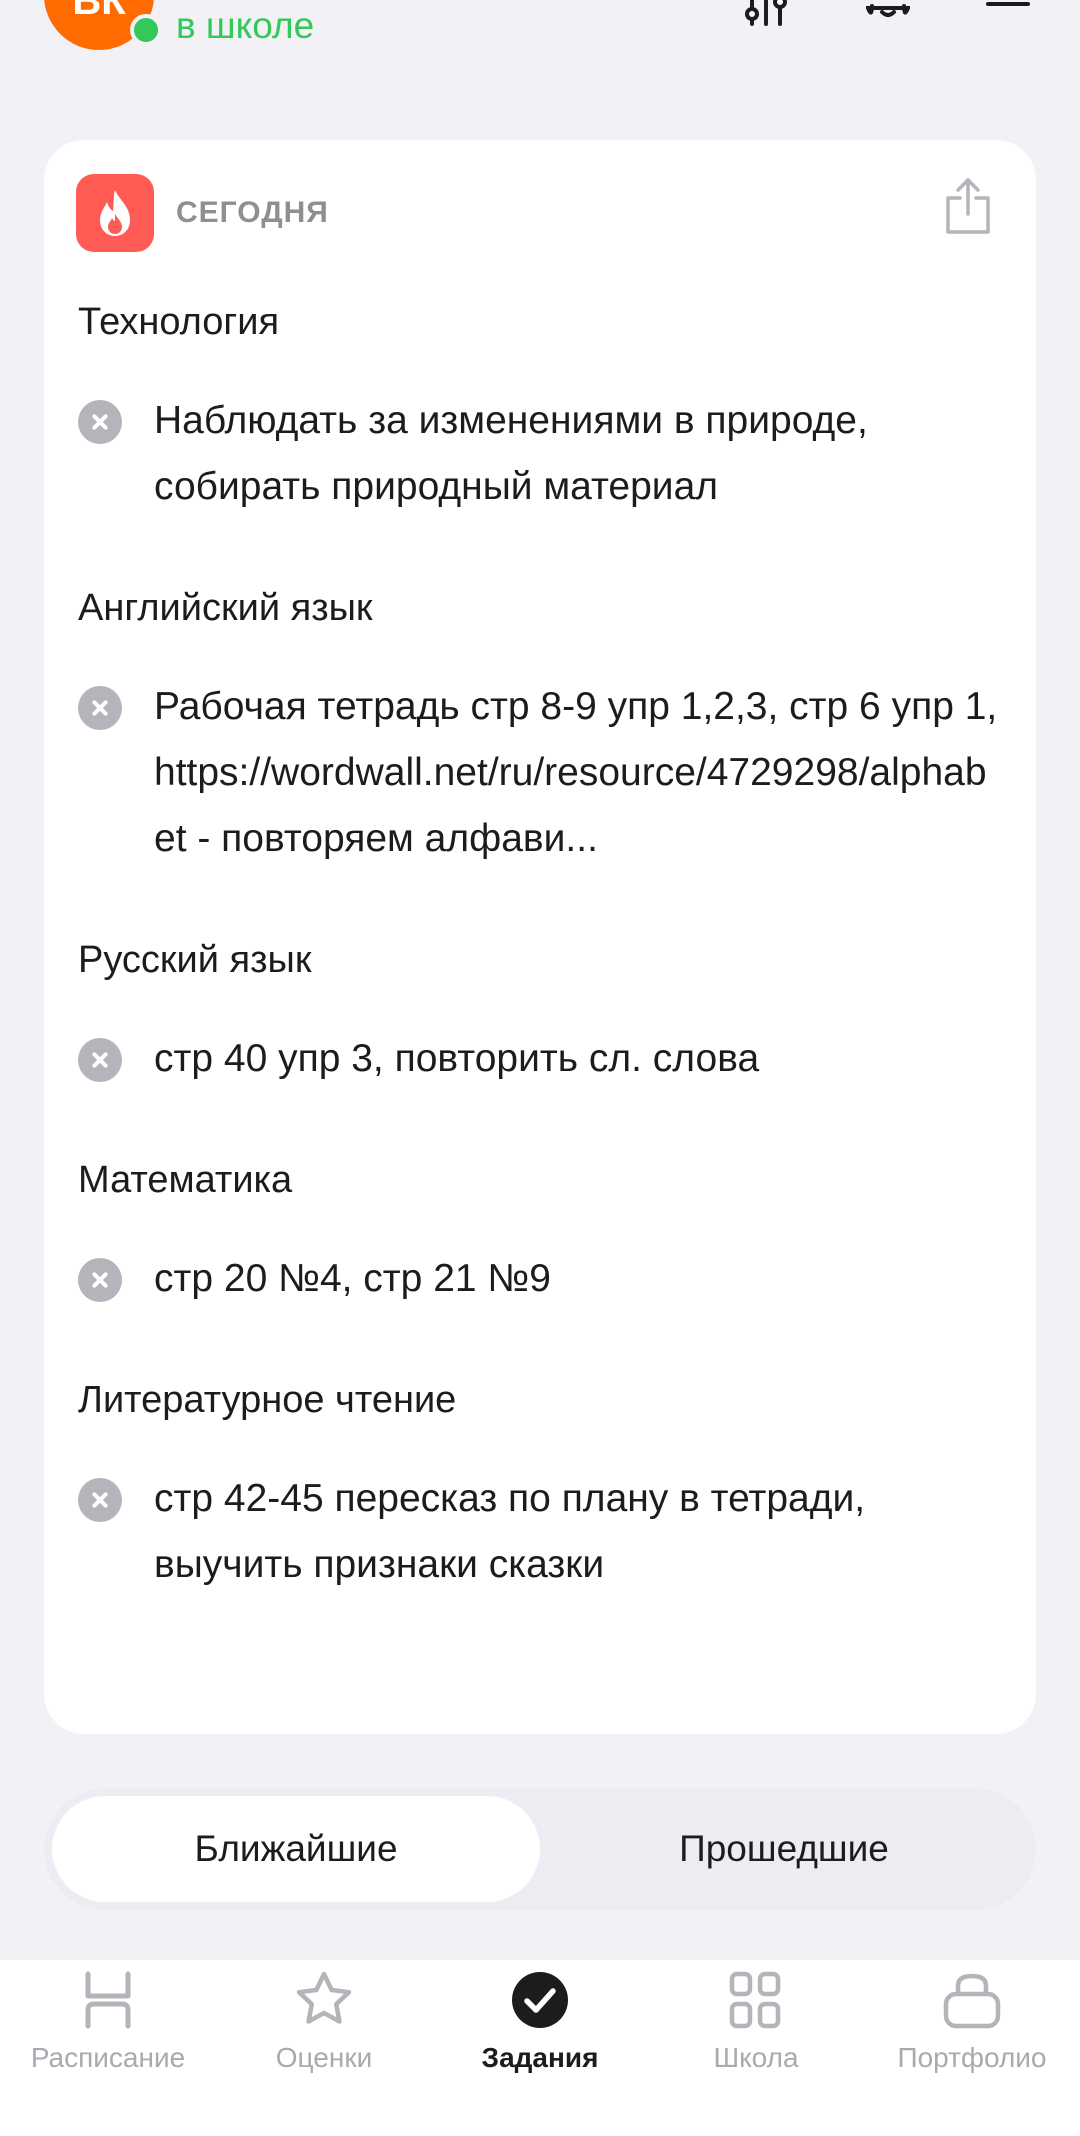 This screenshot has height=2136, width=1080. I want to click on upcoming-tab: Ближайшие, so click(296, 1849).